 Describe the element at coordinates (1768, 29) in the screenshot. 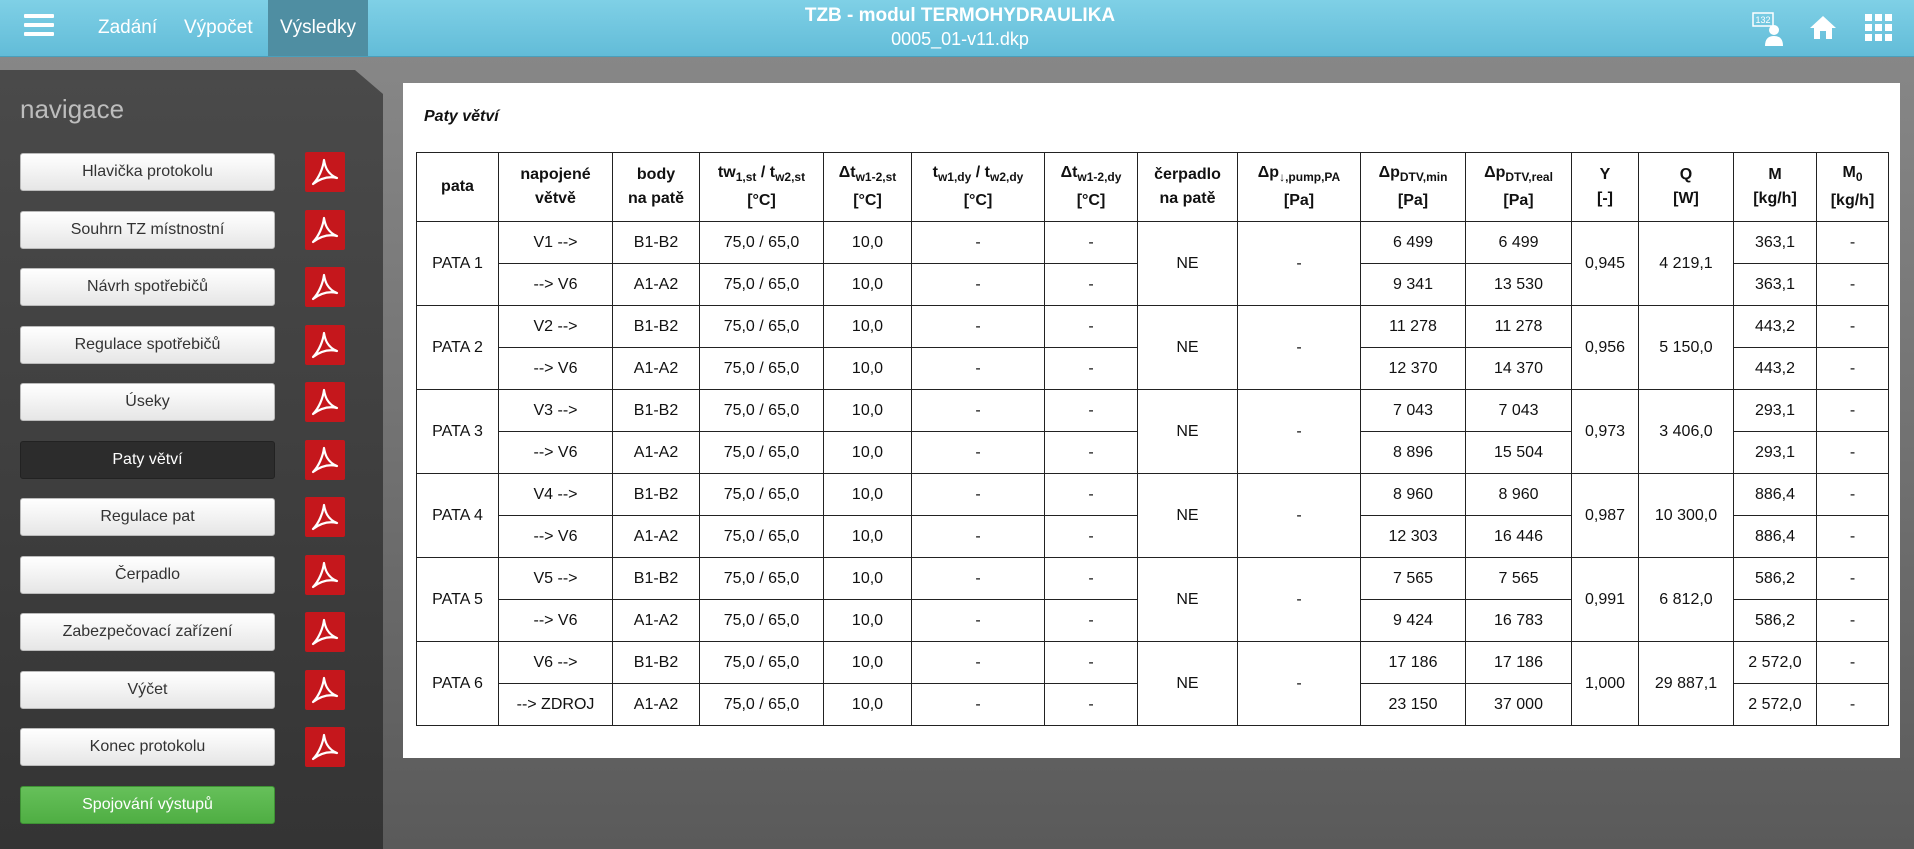

I see `user-icon: 132` at that location.